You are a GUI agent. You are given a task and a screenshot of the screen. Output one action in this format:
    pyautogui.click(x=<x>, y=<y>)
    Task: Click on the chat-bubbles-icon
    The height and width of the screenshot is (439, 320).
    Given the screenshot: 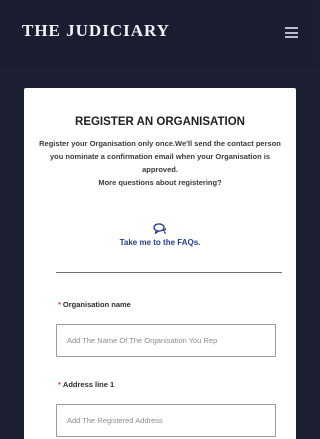 What is the action you would take?
    pyautogui.click(x=160, y=229)
    